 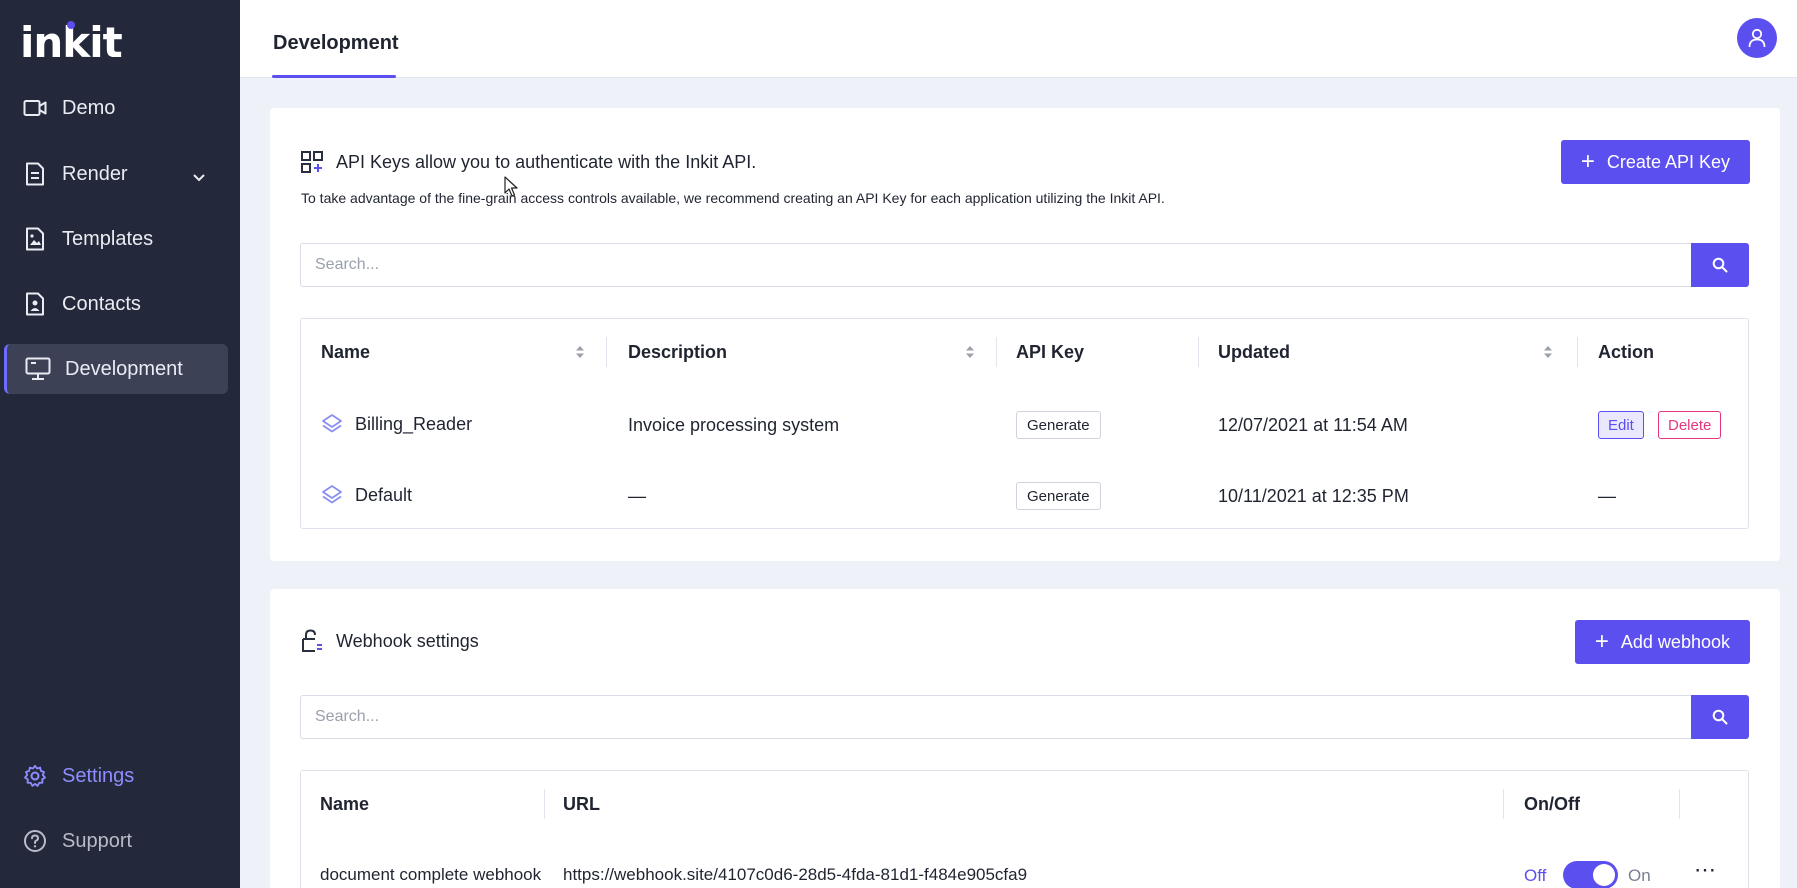 I want to click on active-tab-indicator, so click(x=334, y=76).